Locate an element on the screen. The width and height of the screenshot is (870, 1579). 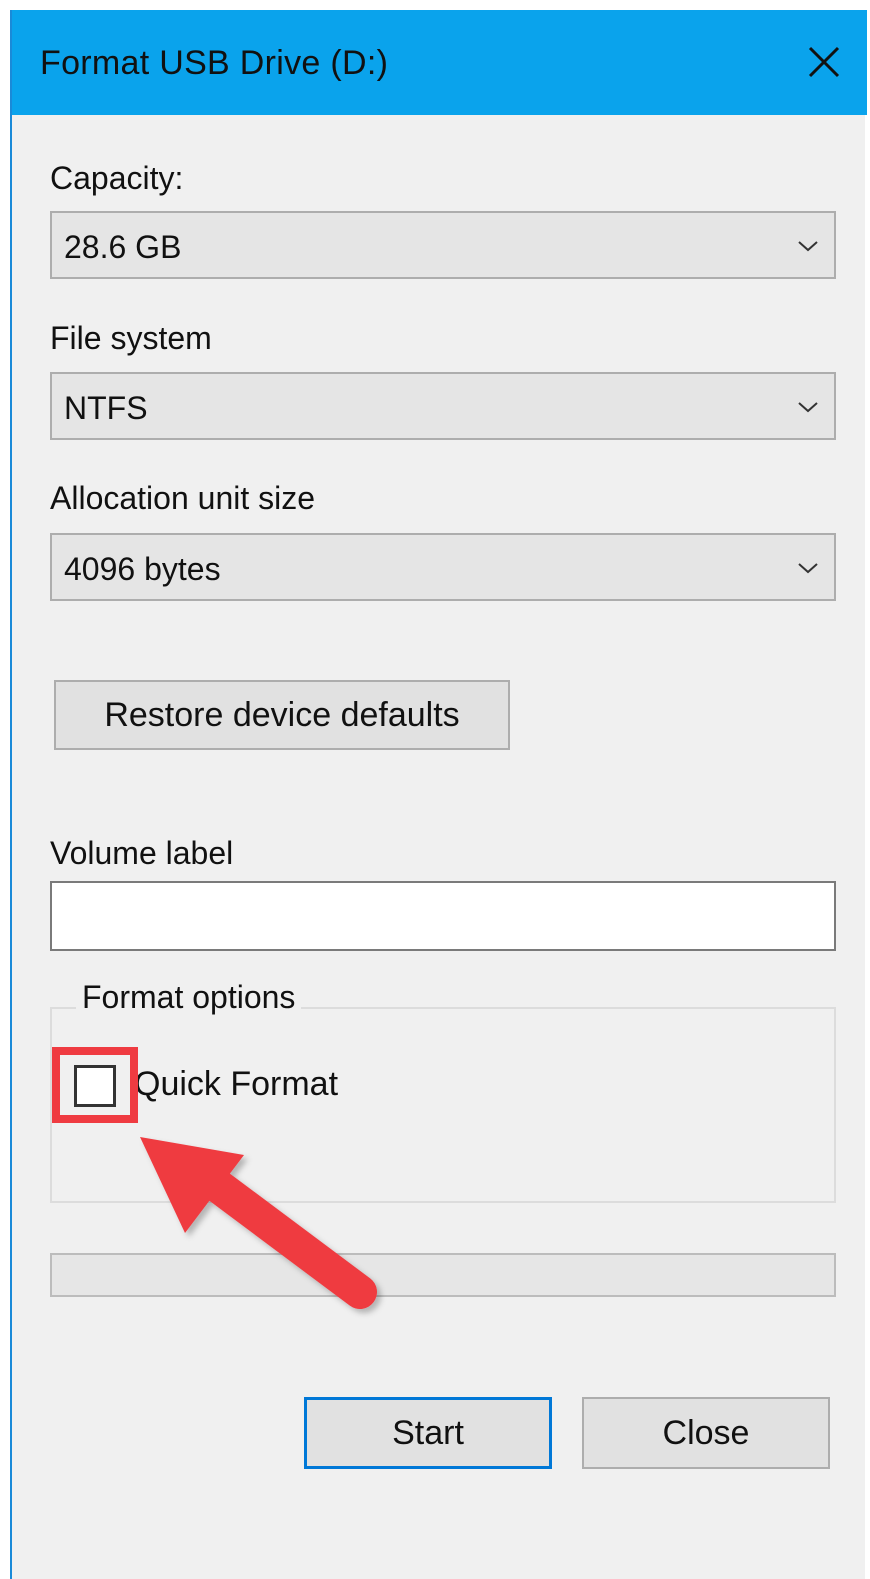
allocation-unit-dropdown: 4096 bytes is located at coordinates (443, 567).